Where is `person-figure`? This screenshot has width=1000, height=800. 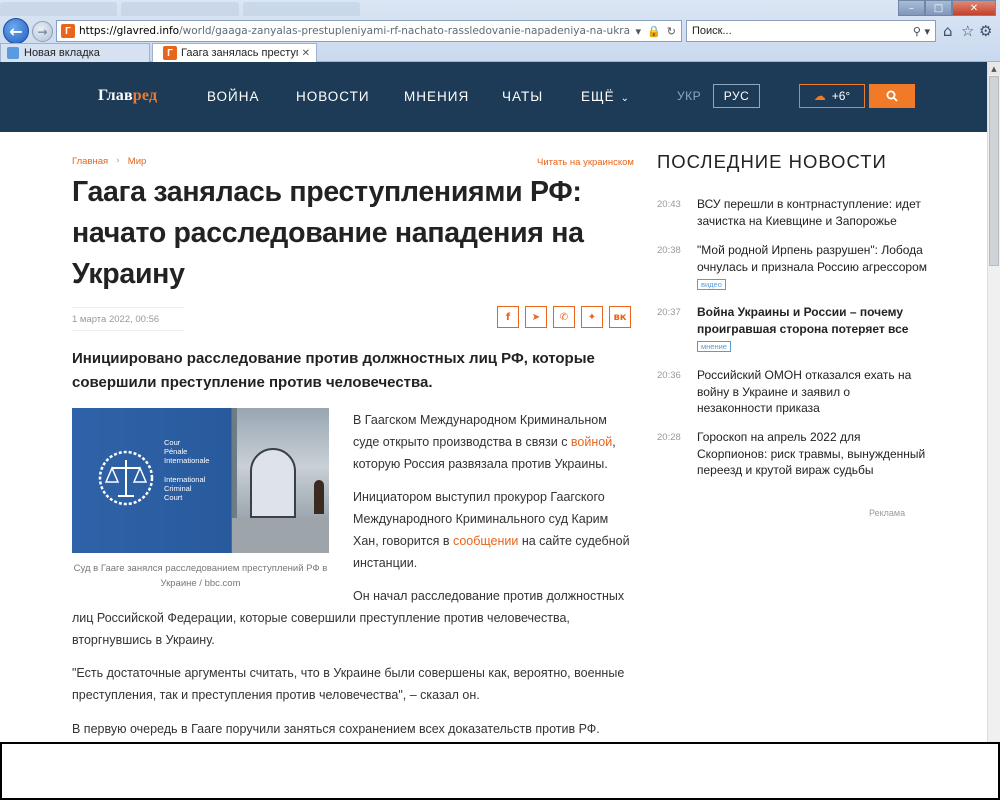 person-figure is located at coordinates (319, 497).